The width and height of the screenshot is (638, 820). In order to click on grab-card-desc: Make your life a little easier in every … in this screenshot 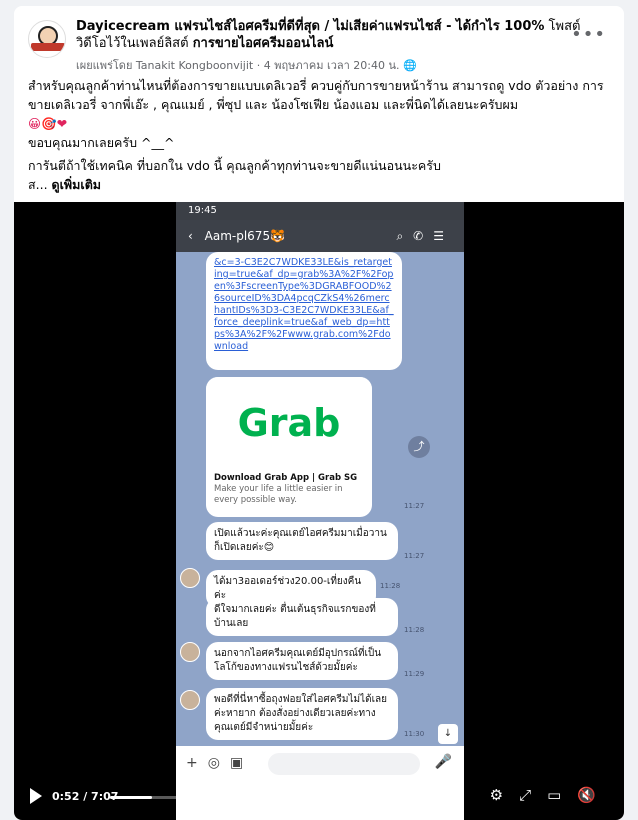, I will do `click(278, 494)`.